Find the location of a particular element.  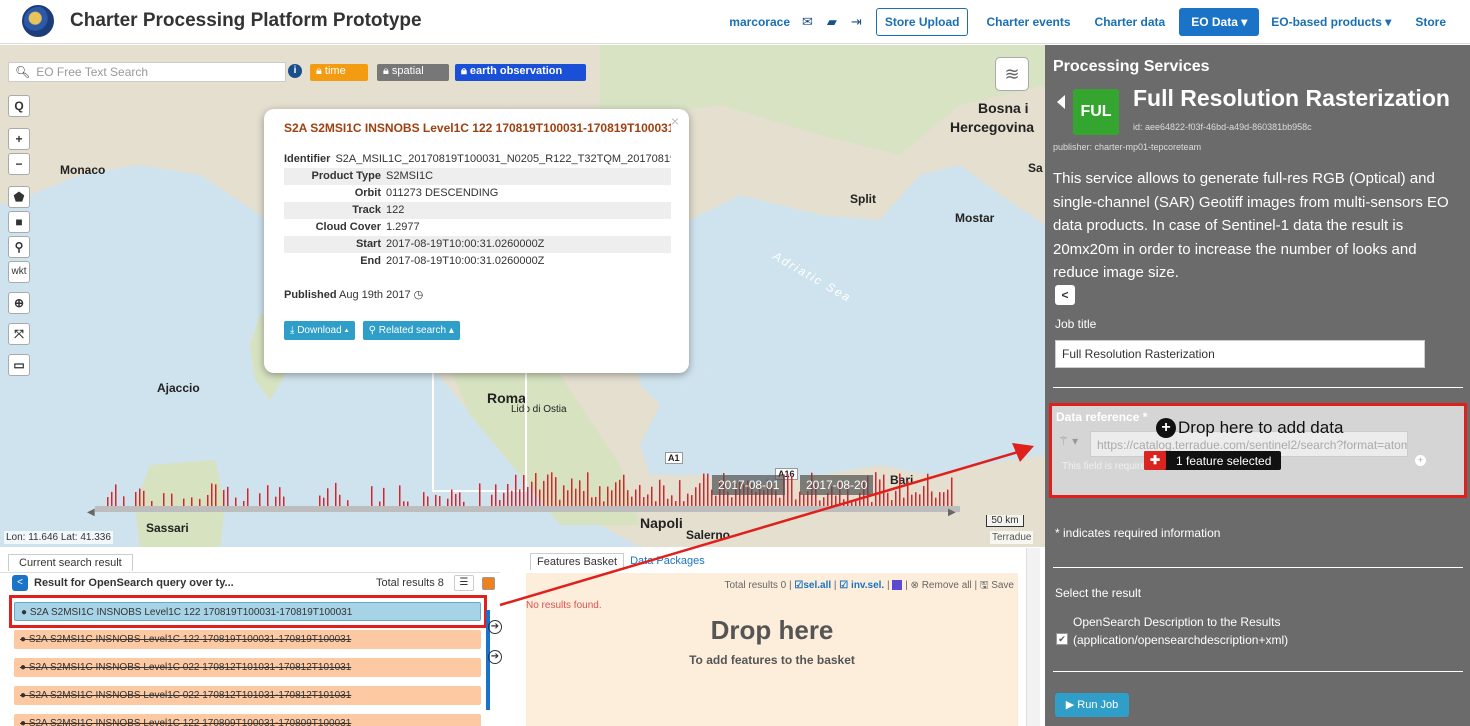

globe-tool: ⊕ is located at coordinates (19, 303).